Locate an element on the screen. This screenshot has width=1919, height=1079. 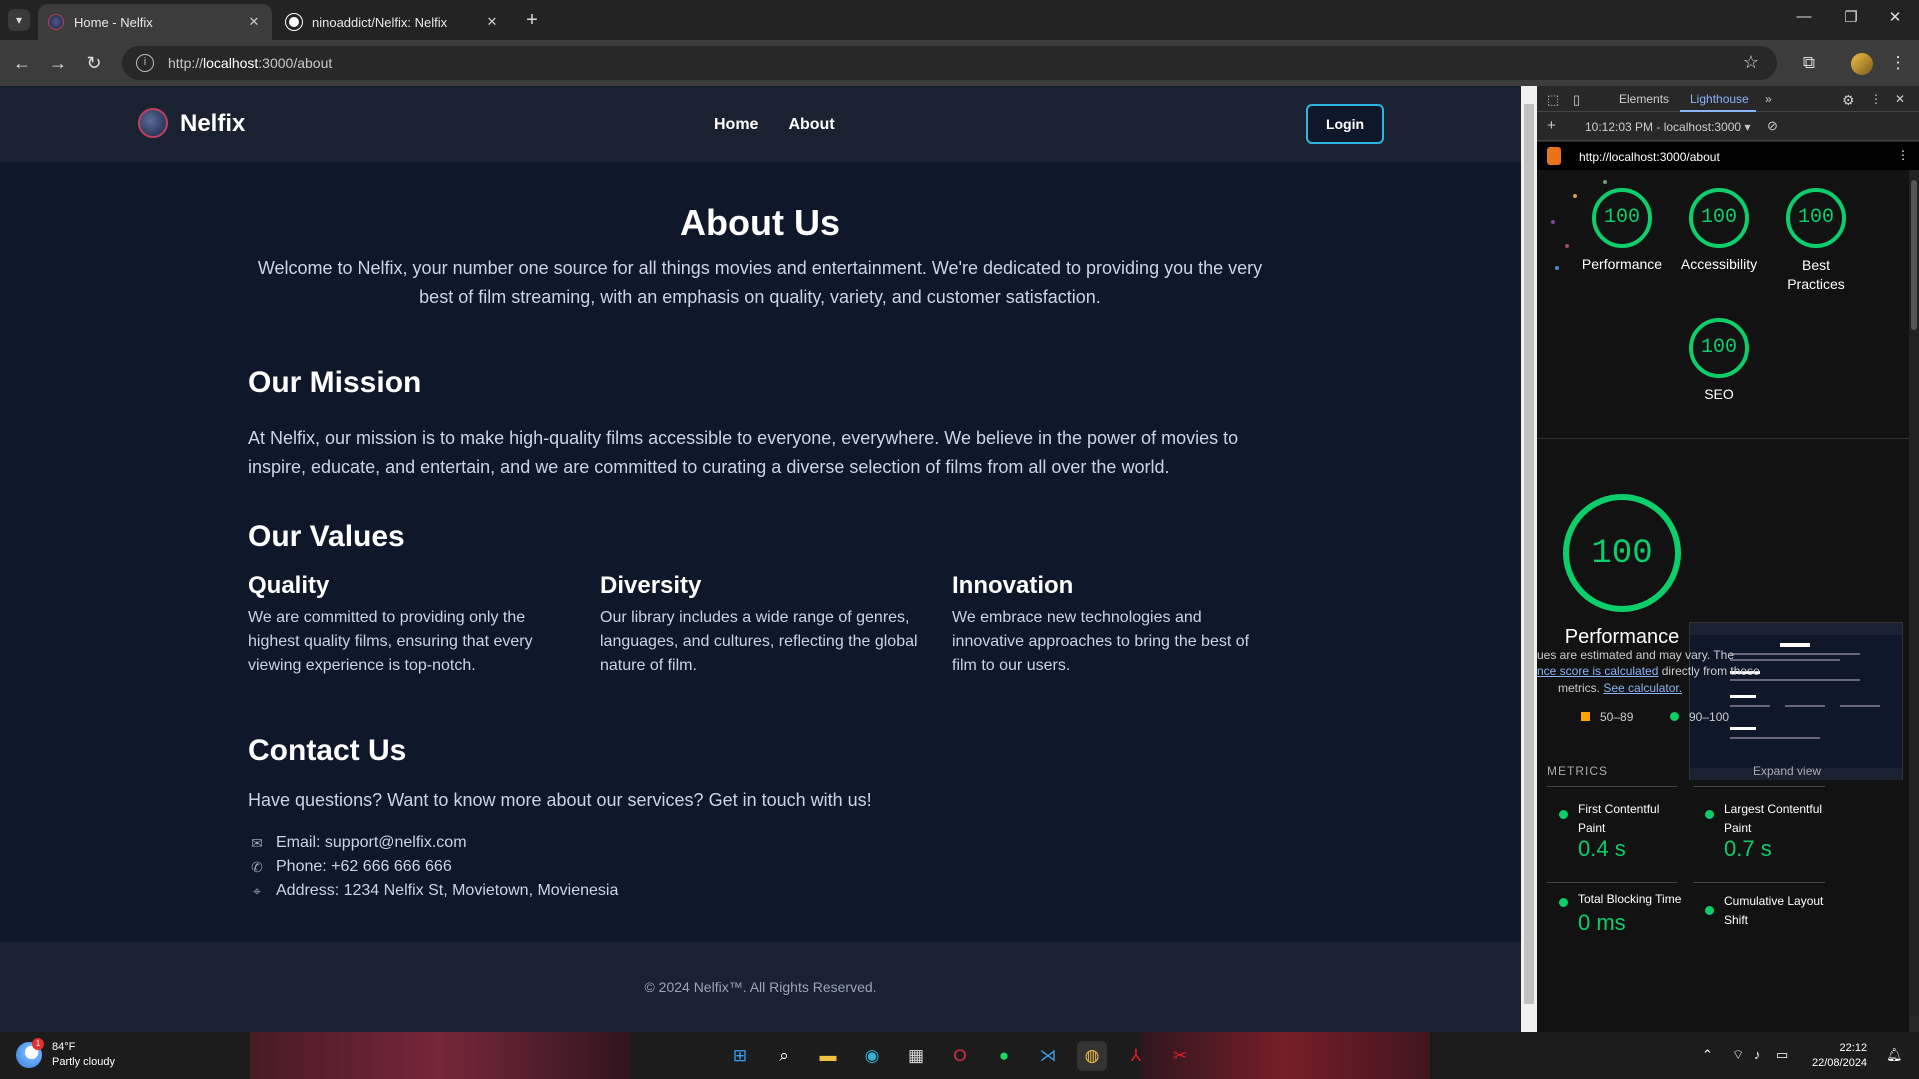
minimize-icon: — is located at coordinates (1804, 16).